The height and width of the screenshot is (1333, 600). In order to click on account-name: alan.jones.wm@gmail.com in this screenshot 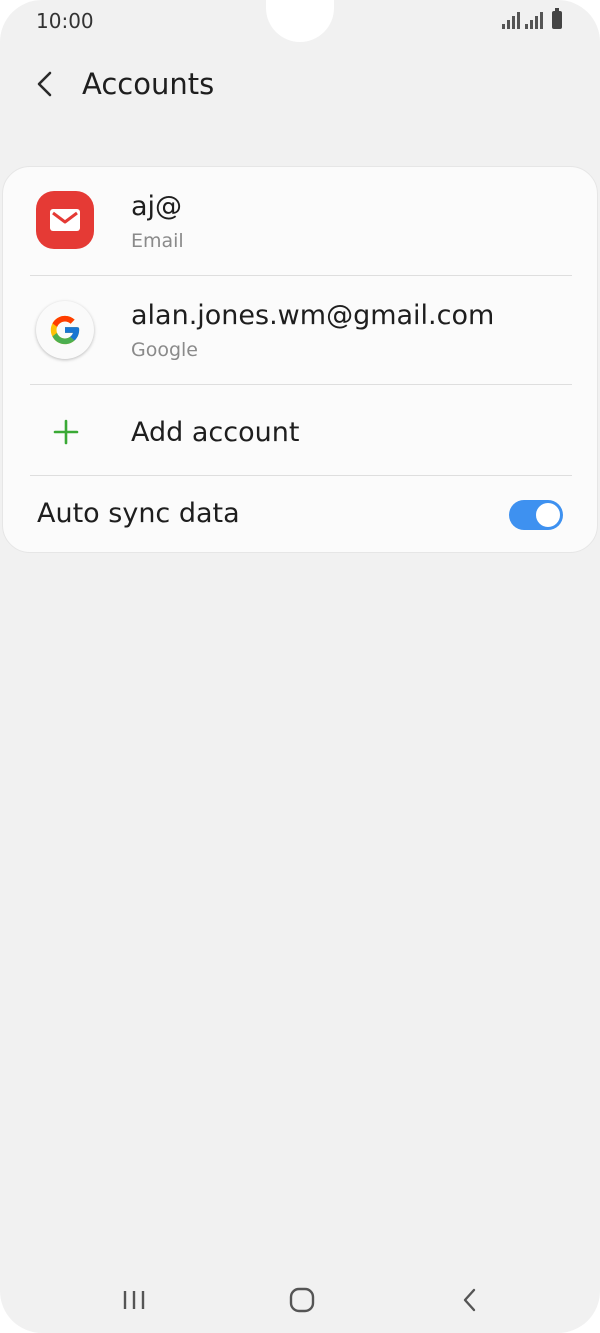, I will do `click(313, 315)`.